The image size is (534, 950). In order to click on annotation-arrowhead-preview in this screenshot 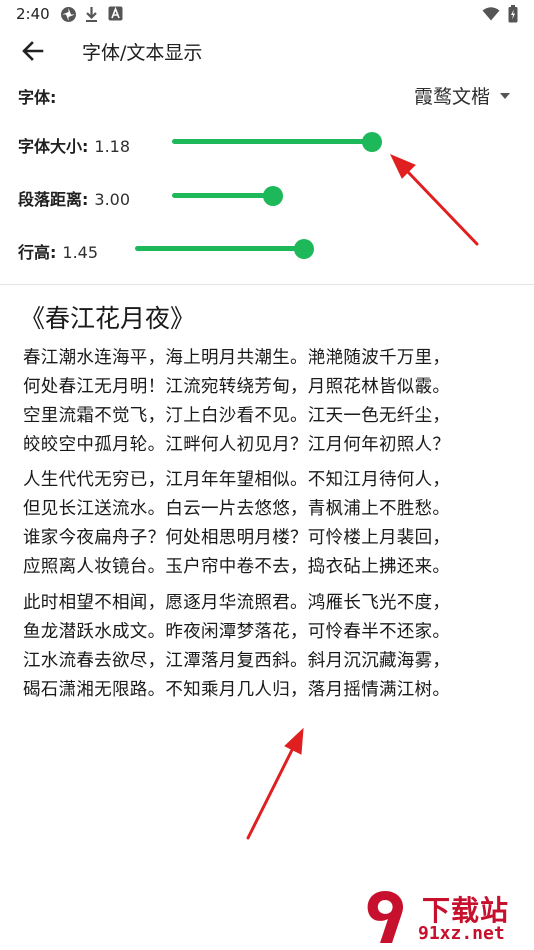, I will do `click(294, 741)`.